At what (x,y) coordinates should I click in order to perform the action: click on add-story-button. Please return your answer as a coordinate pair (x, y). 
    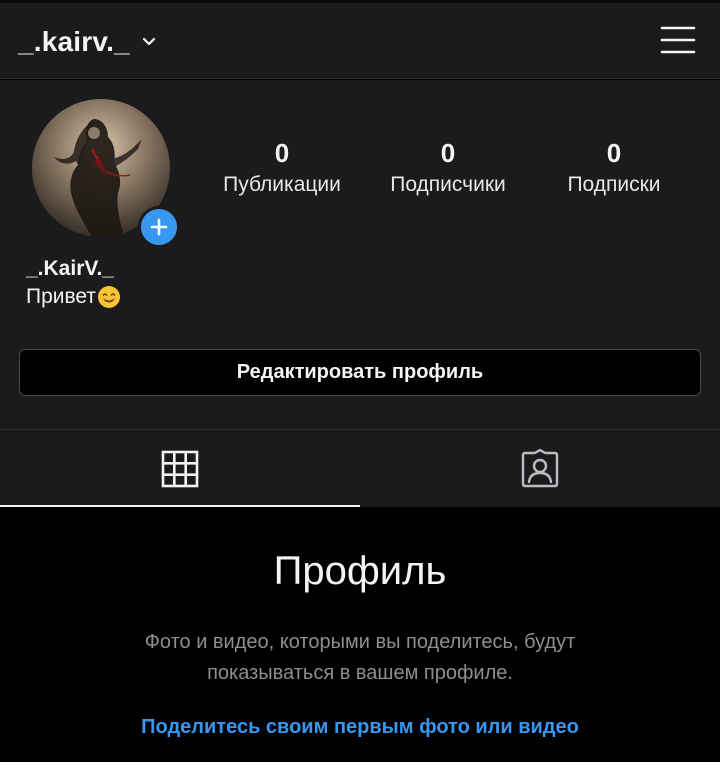
    Looking at the image, I should click on (159, 227).